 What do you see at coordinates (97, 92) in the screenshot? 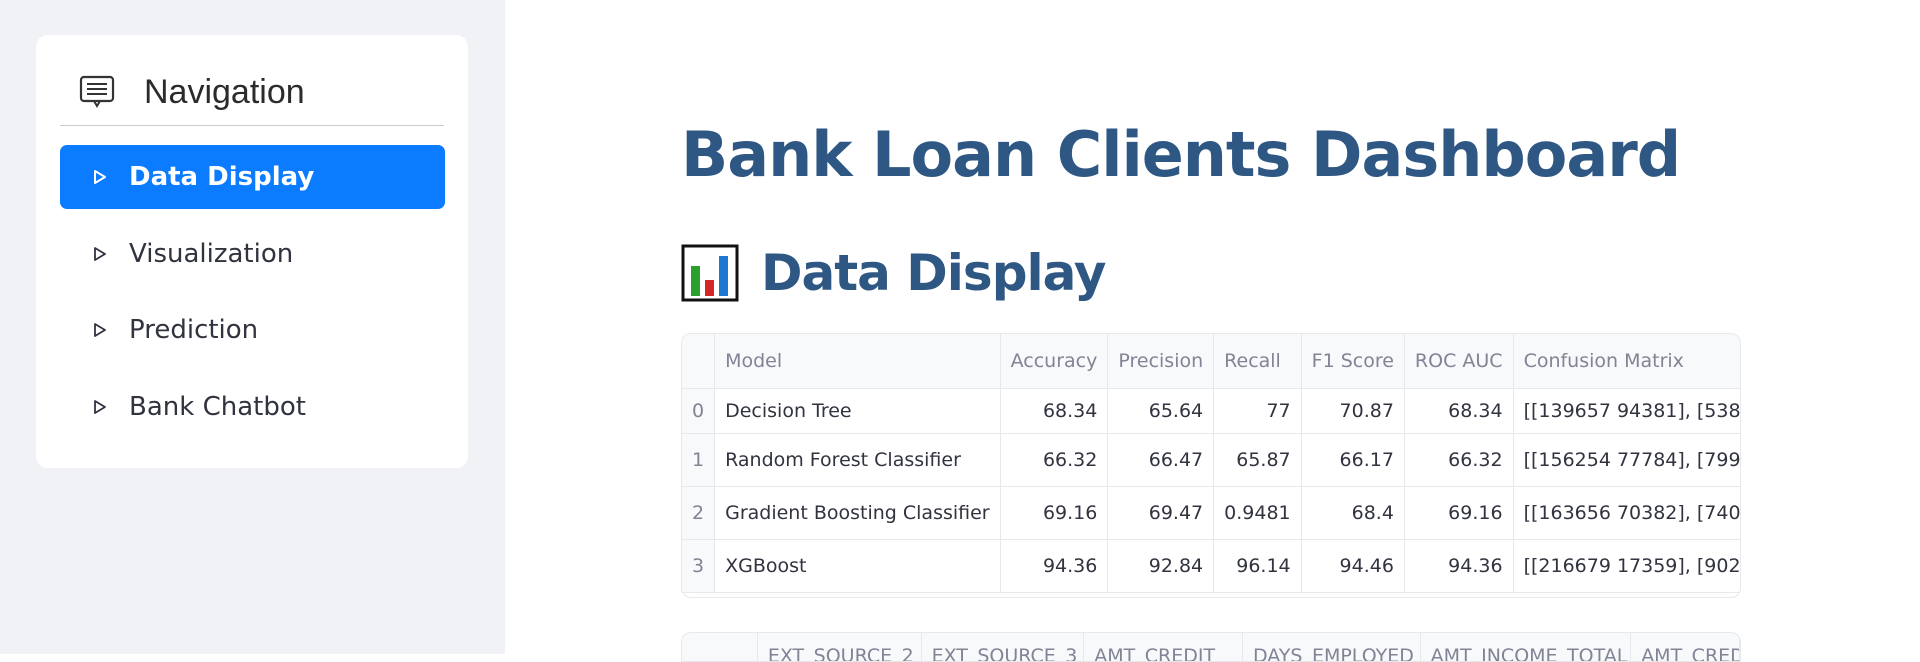
I see `menu-list-icon` at bounding box center [97, 92].